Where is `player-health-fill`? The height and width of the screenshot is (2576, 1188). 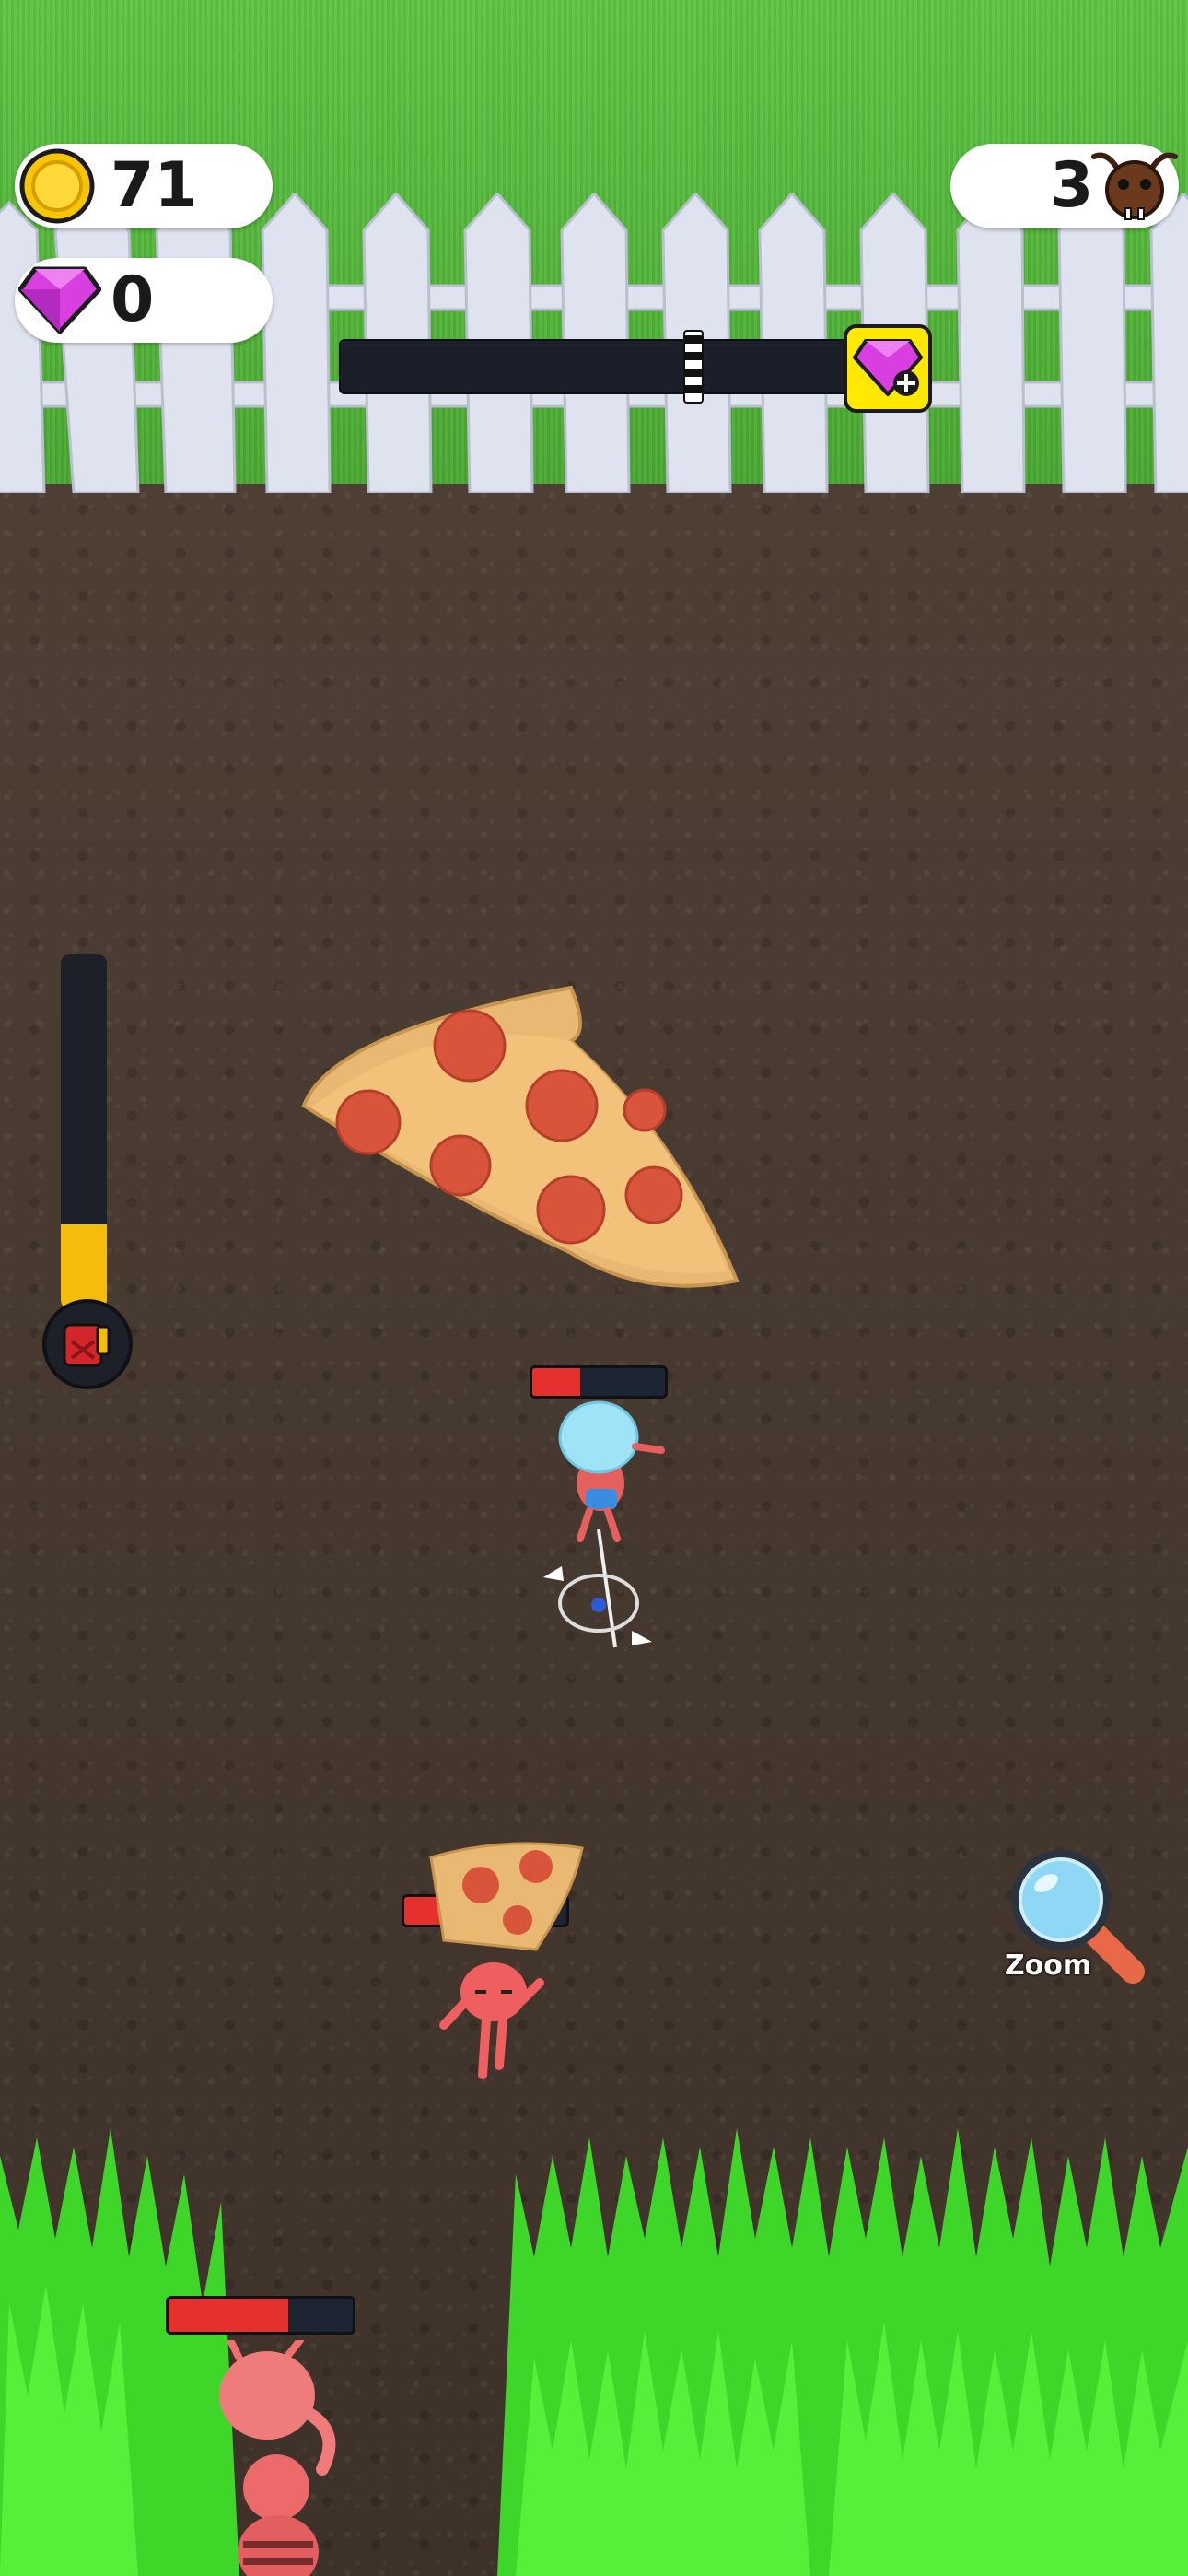 player-health-fill is located at coordinates (556, 1382).